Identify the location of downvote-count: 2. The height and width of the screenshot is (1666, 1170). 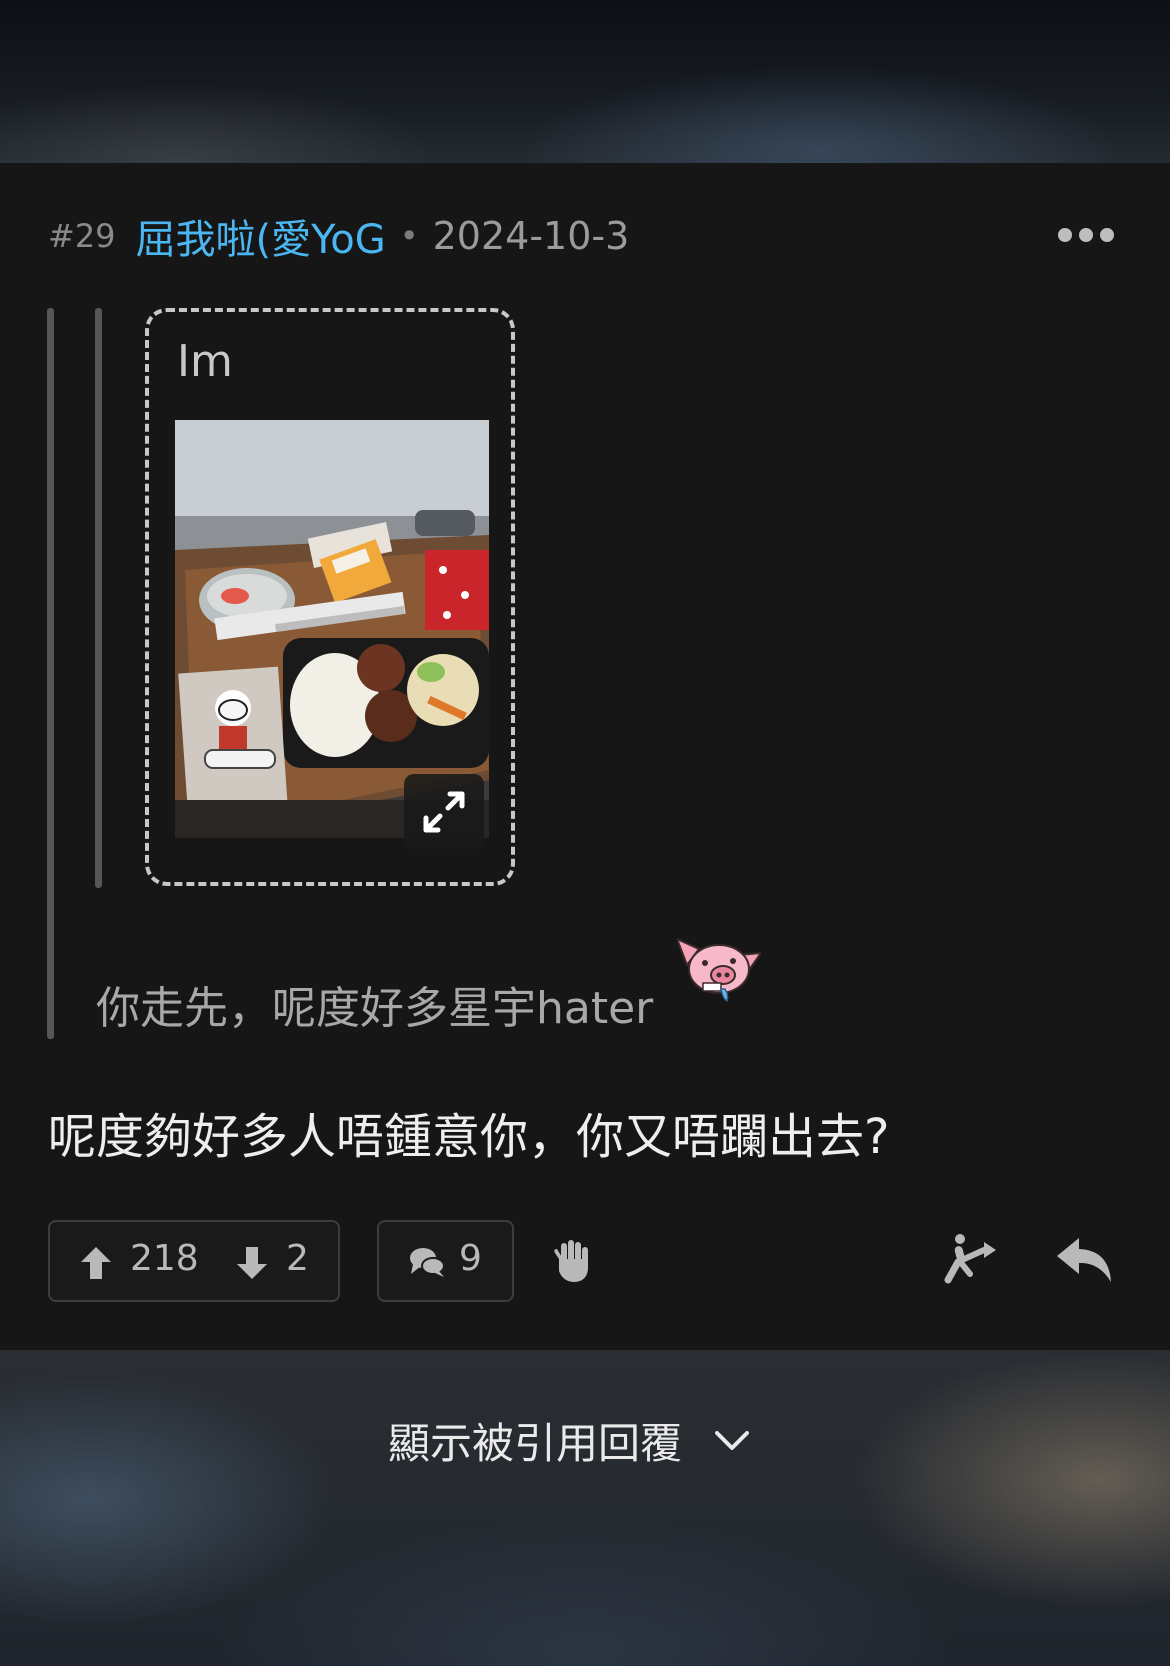
(297, 1258).